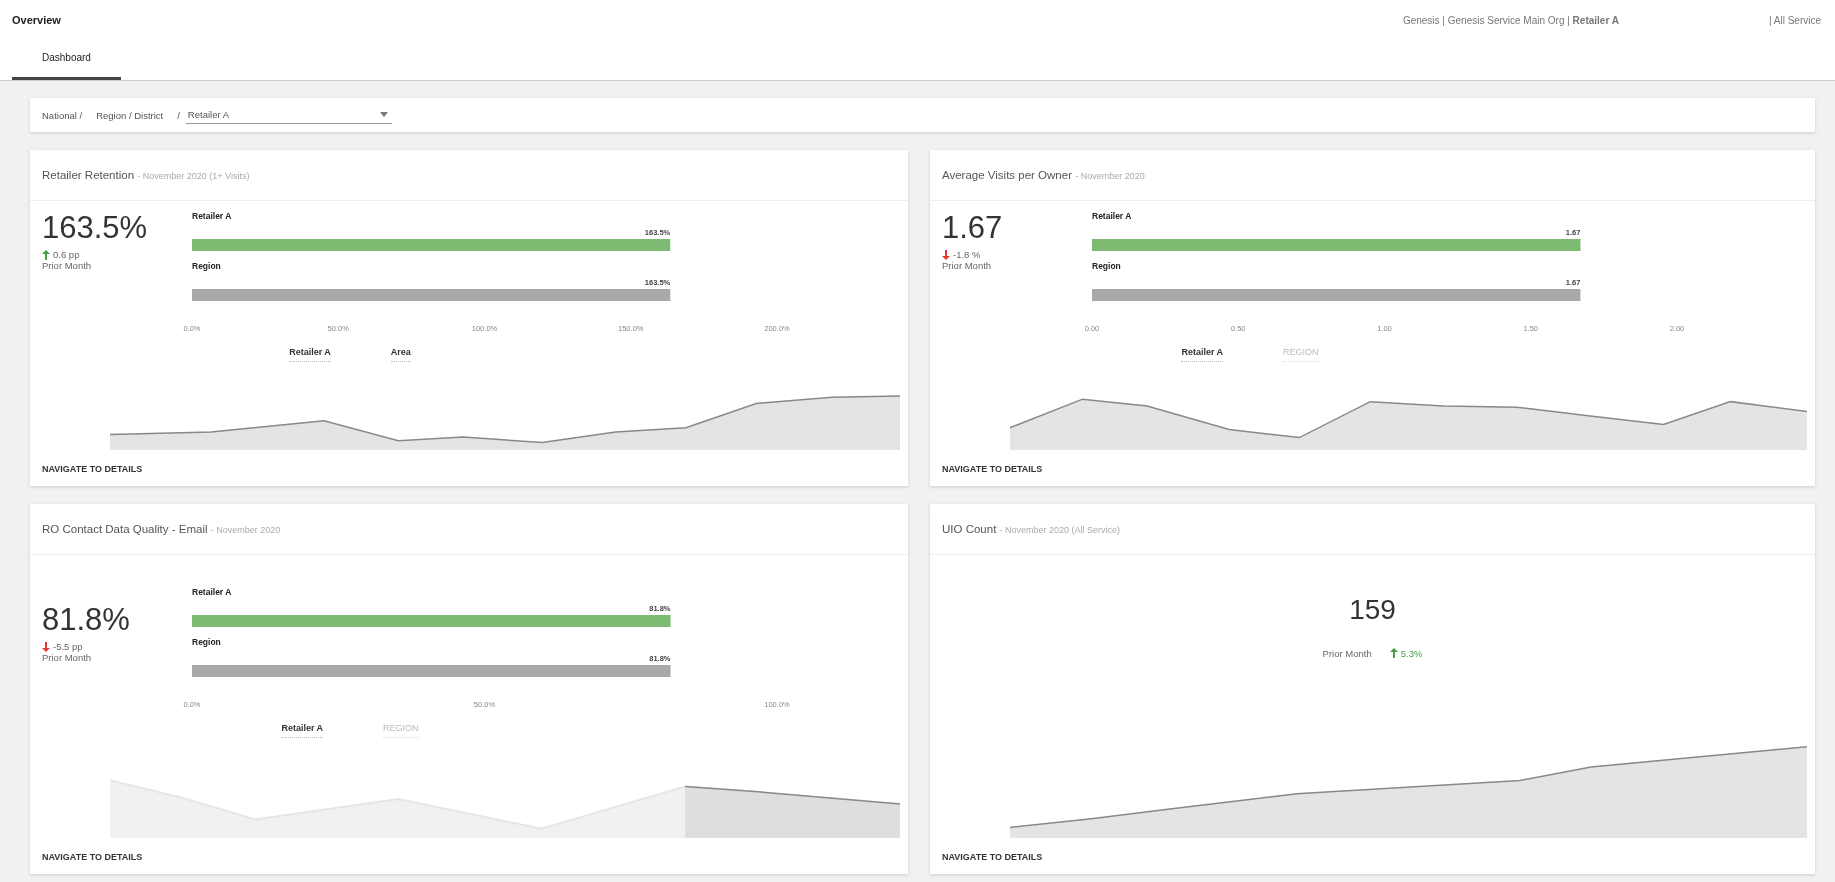 The width and height of the screenshot is (1835, 882). I want to click on legend-item: Area, so click(400, 354).